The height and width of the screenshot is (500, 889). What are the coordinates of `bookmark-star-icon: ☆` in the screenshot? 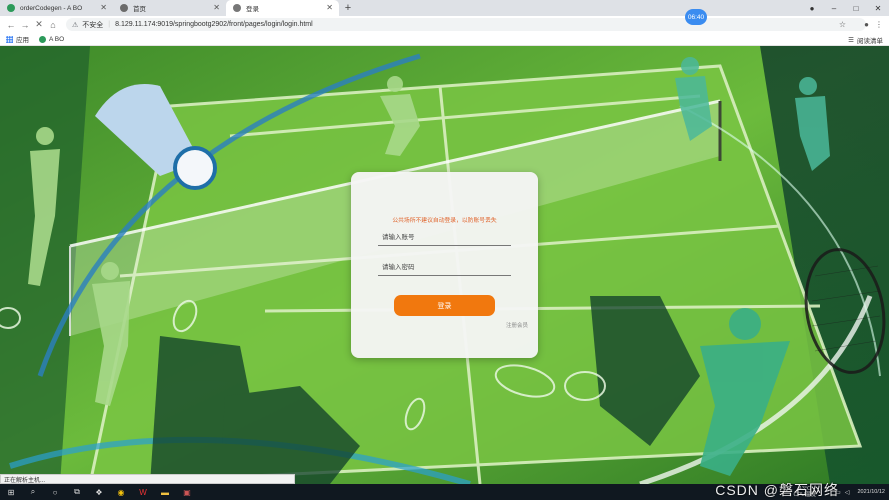 It's located at (842, 24).